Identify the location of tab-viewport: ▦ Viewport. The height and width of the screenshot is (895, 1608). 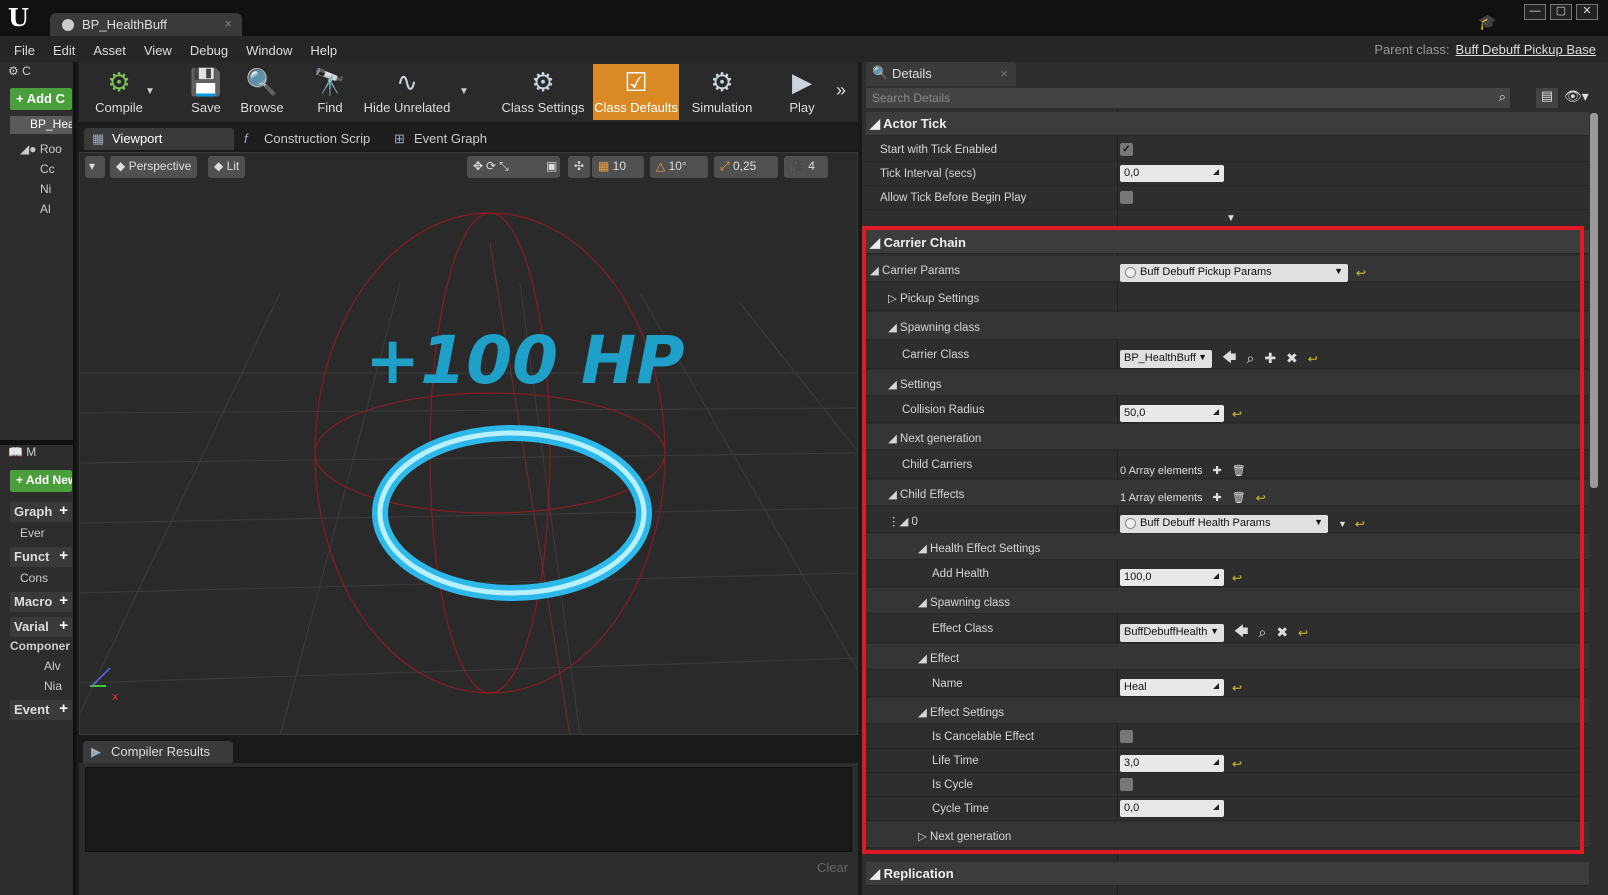
(159, 139).